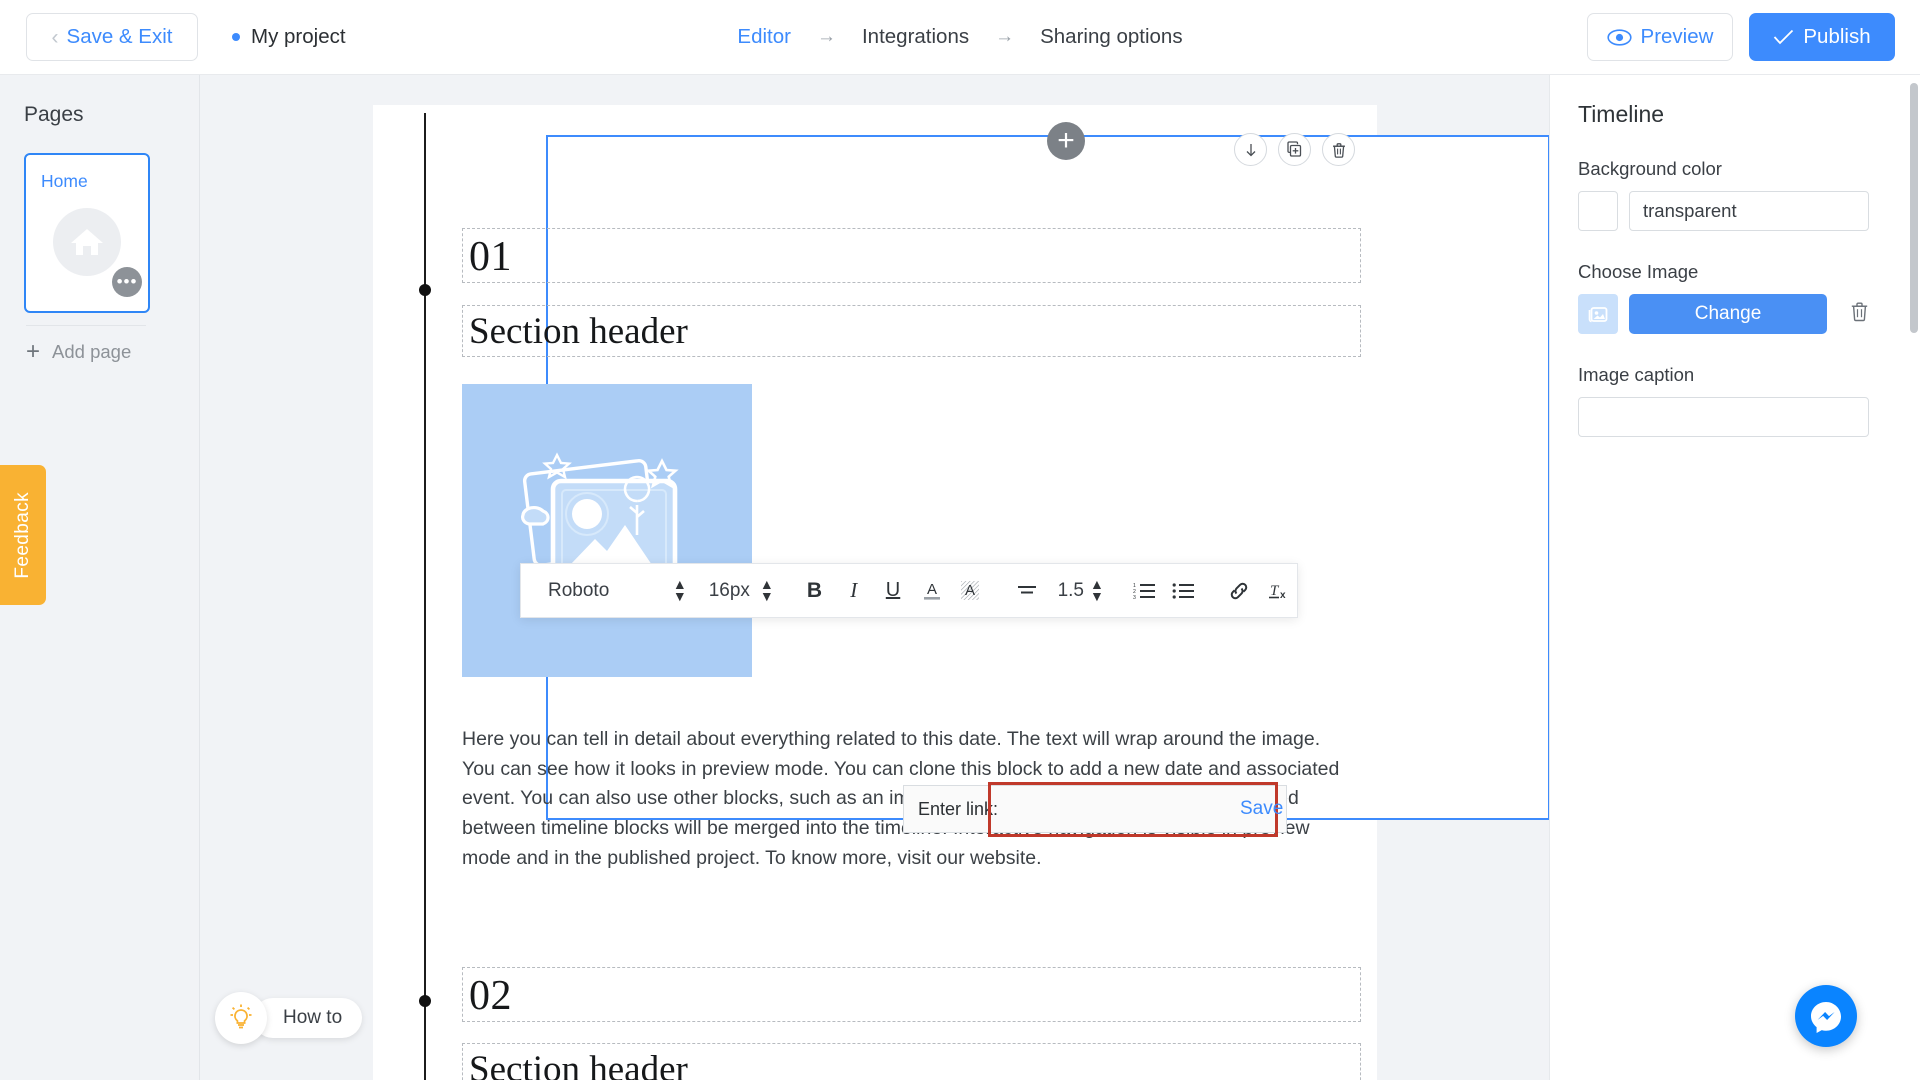  Describe the element at coordinates (87, 242) in the screenshot. I see `home-icon` at that location.